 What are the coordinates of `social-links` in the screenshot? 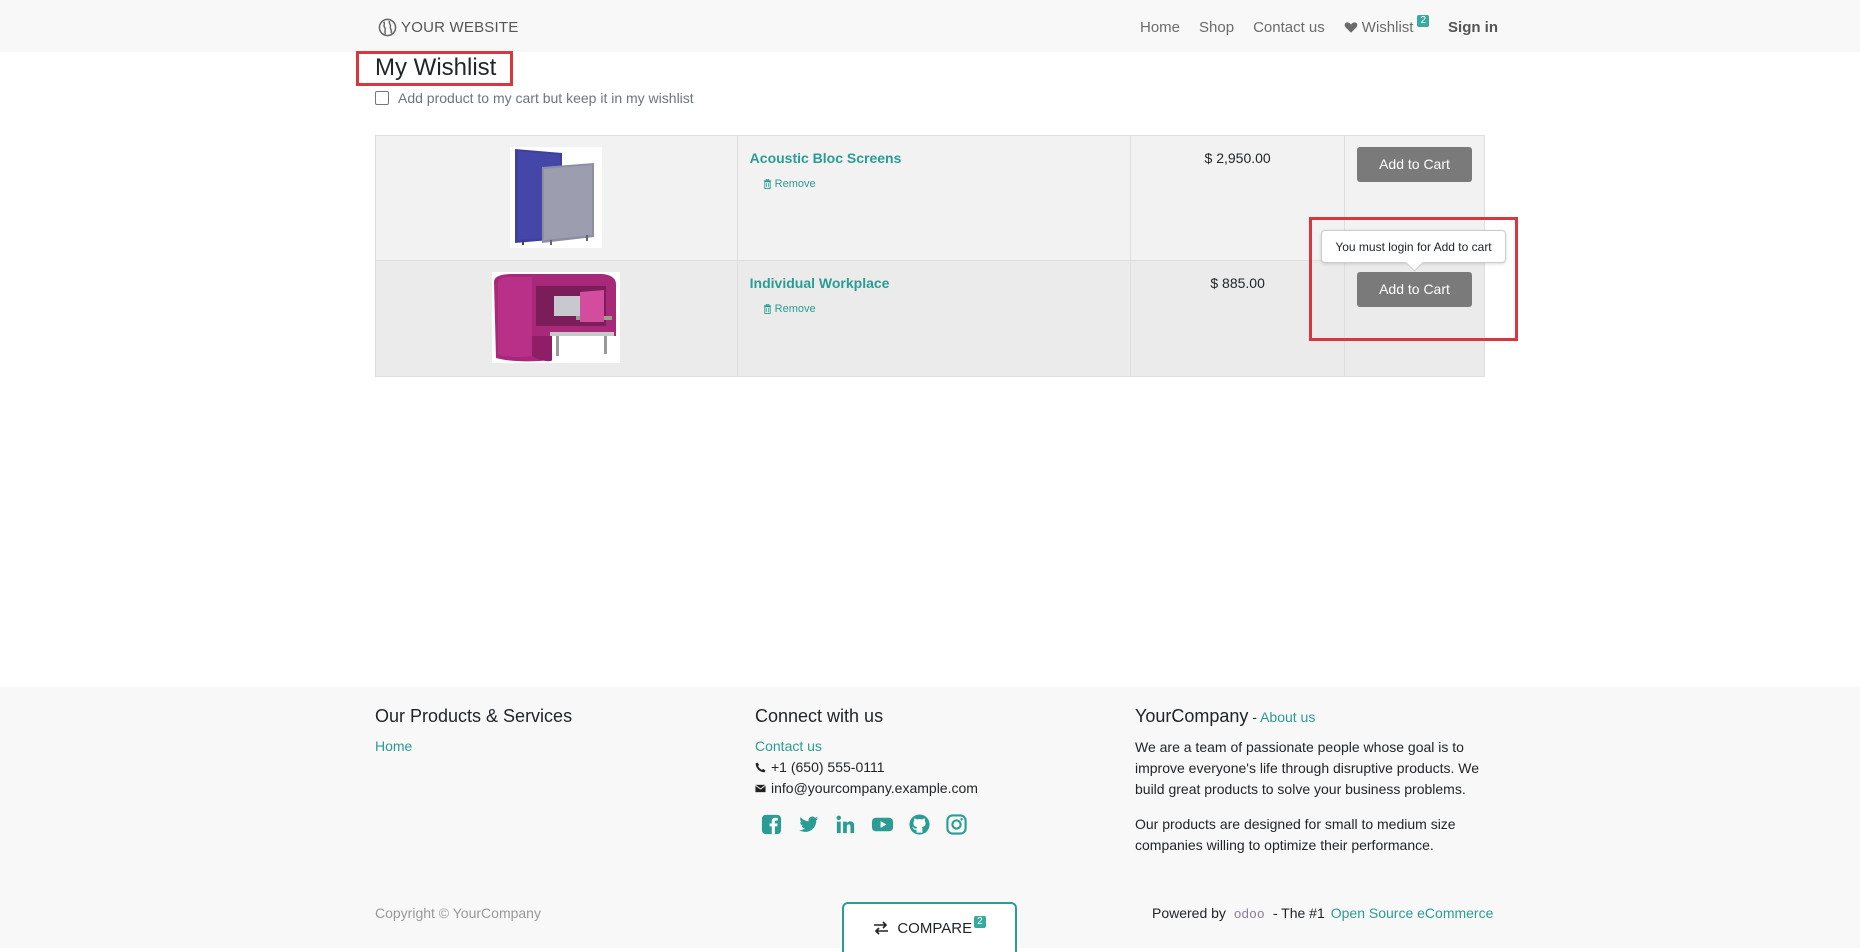 It's located at (927, 824).